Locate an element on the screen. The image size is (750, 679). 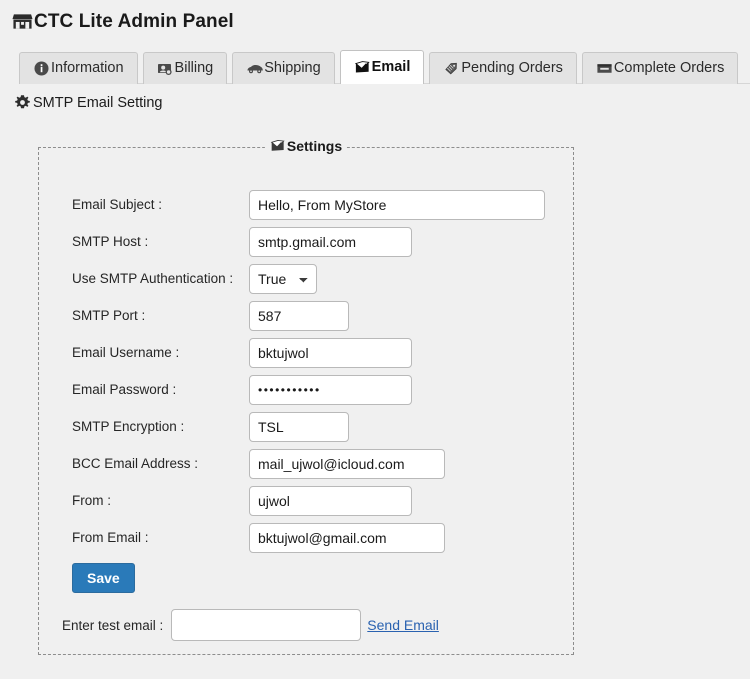
email-username-input is located at coordinates (330, 352).